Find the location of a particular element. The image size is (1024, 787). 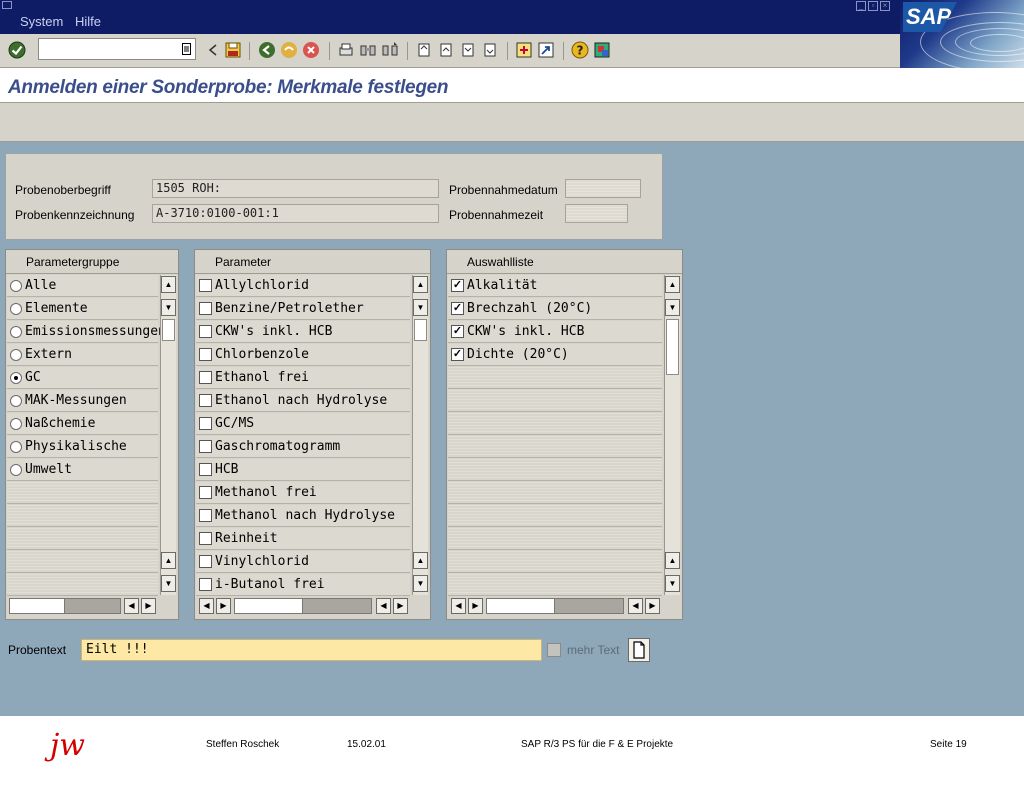

auswahlliste-item-row: ✓ Brechzahl (20°C) is located at coordinates (555, 309).